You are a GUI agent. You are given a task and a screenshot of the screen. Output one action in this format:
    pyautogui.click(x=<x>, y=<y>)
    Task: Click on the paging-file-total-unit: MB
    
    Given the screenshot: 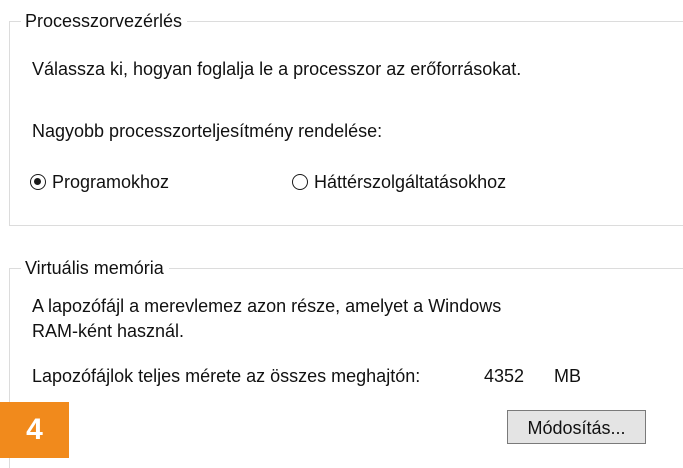 What is the action you would take?
    pyautogui.click(x=567, y=376)
    